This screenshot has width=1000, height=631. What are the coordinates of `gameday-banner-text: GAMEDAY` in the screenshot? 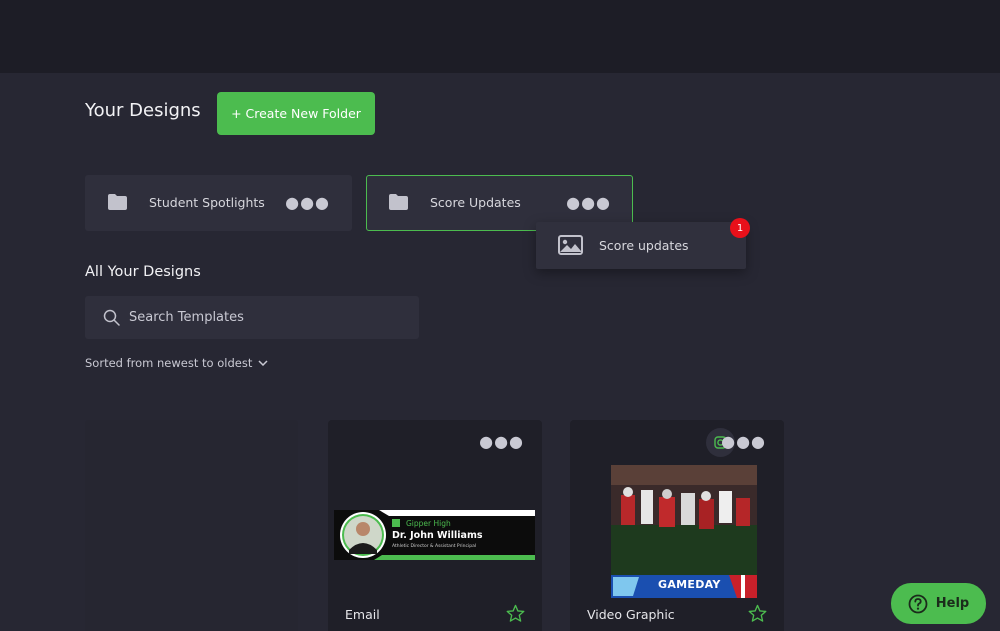 It's located at (689, 584).